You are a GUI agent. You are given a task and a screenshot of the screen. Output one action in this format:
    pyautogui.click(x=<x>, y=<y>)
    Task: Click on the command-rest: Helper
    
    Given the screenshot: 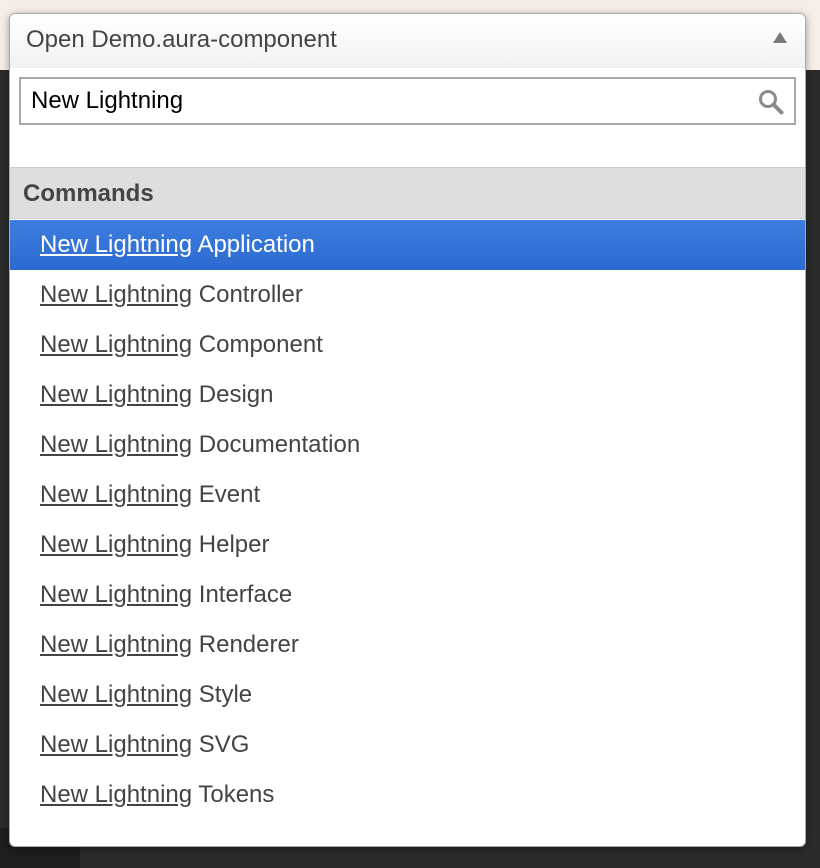 What is the action you would take?
    pyautogui.click(x=231, y=544)
    